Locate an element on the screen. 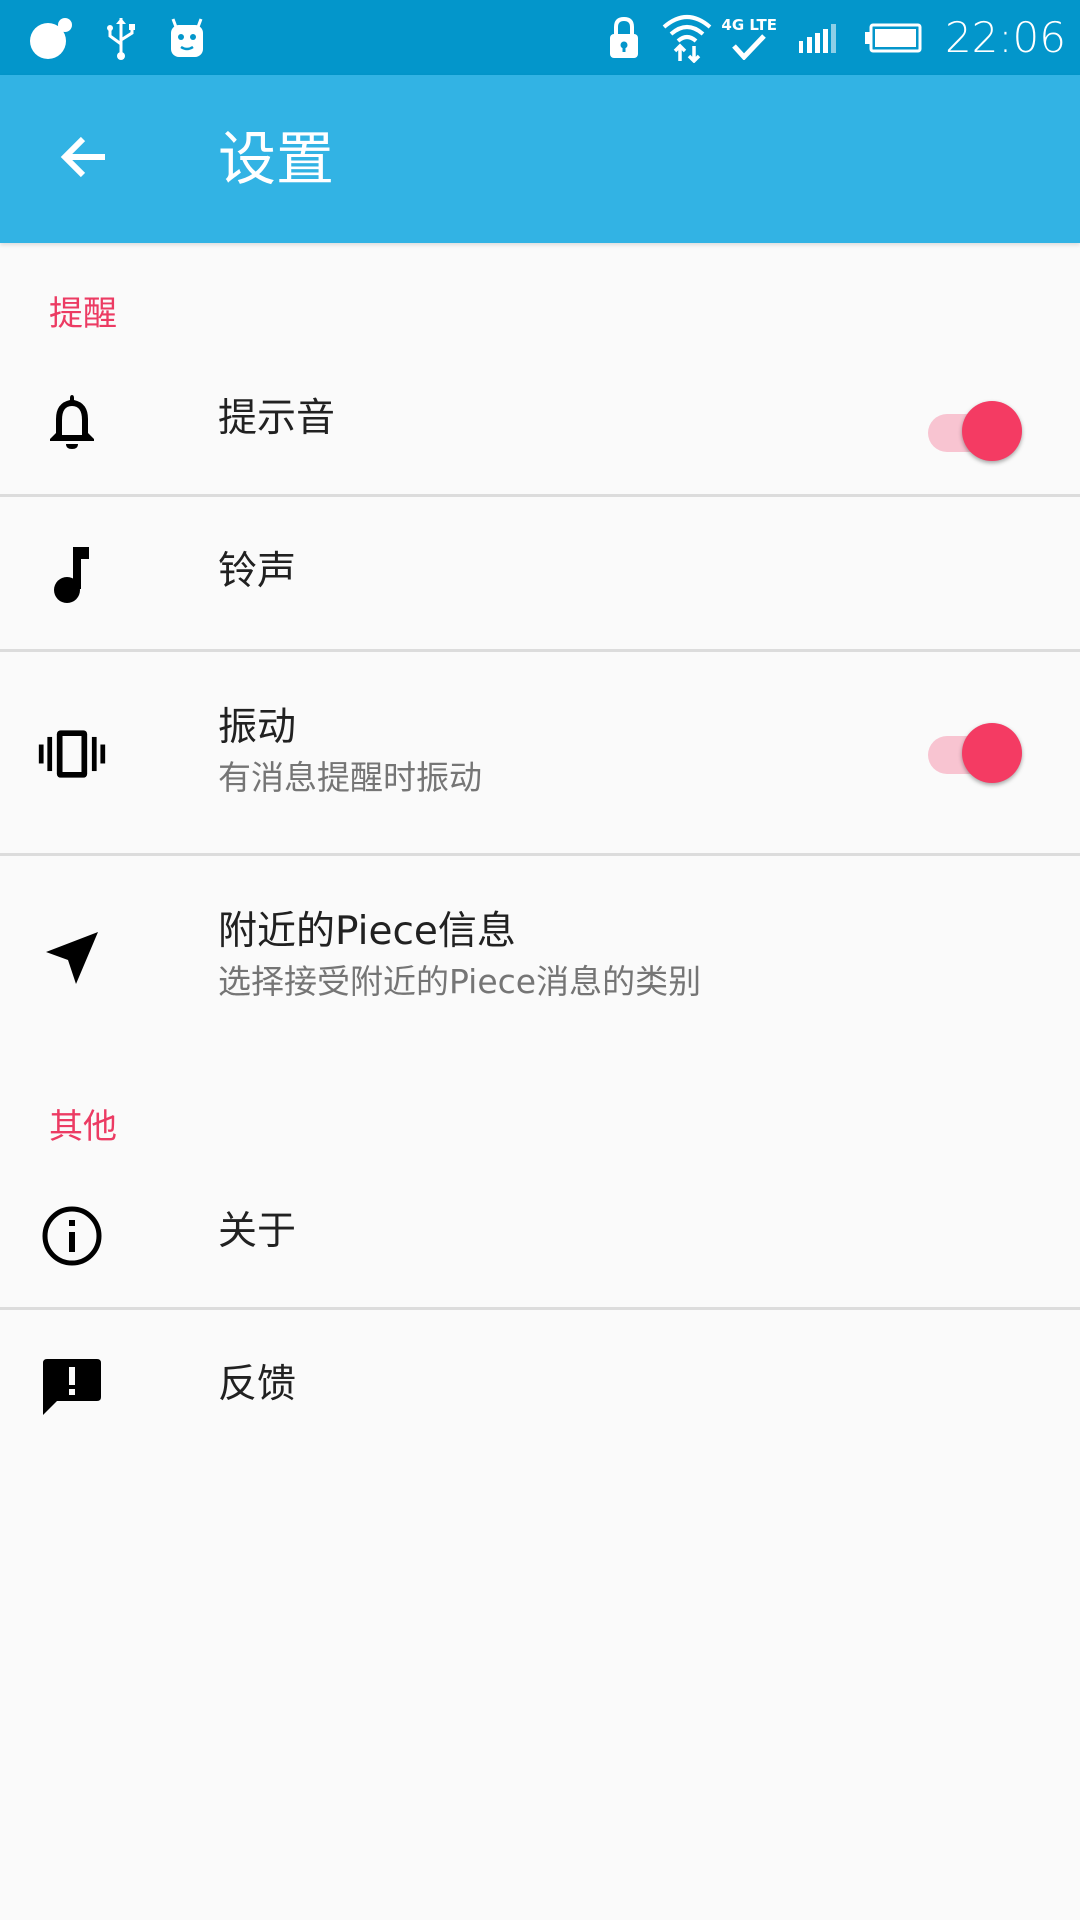  pref-title: 反馈 is located at coordinates (257, 1384).